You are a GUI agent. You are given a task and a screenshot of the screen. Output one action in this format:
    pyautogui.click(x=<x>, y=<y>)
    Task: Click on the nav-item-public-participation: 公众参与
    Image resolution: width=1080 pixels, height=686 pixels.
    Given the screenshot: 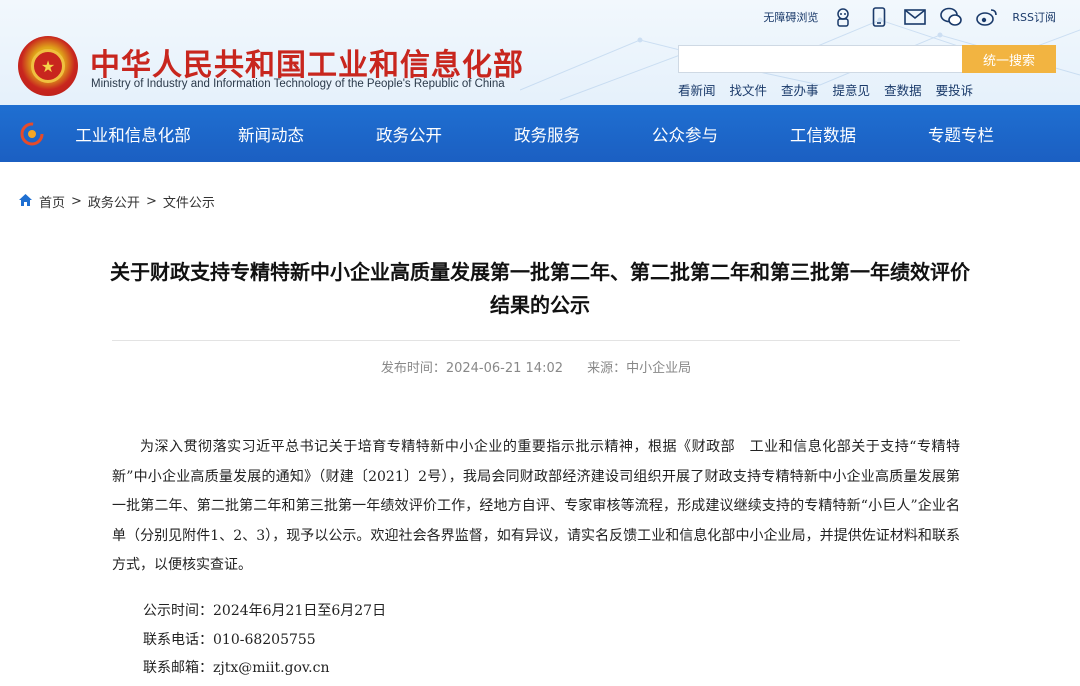 What is the action you would take?
    pyautogui.click(x=685, y=134)
    